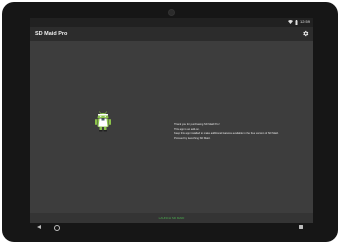  I want to click on battery-icon, so click(296, 22).